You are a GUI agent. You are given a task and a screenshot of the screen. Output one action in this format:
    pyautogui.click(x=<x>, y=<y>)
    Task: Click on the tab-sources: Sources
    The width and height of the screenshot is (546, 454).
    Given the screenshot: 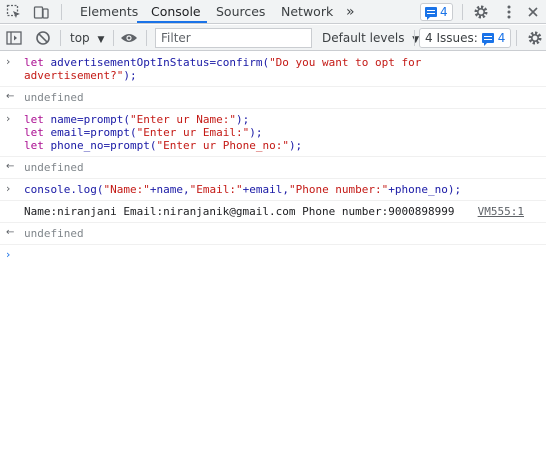 What is the action you would take?
    pyautogui.click(x=240, y=12)
    